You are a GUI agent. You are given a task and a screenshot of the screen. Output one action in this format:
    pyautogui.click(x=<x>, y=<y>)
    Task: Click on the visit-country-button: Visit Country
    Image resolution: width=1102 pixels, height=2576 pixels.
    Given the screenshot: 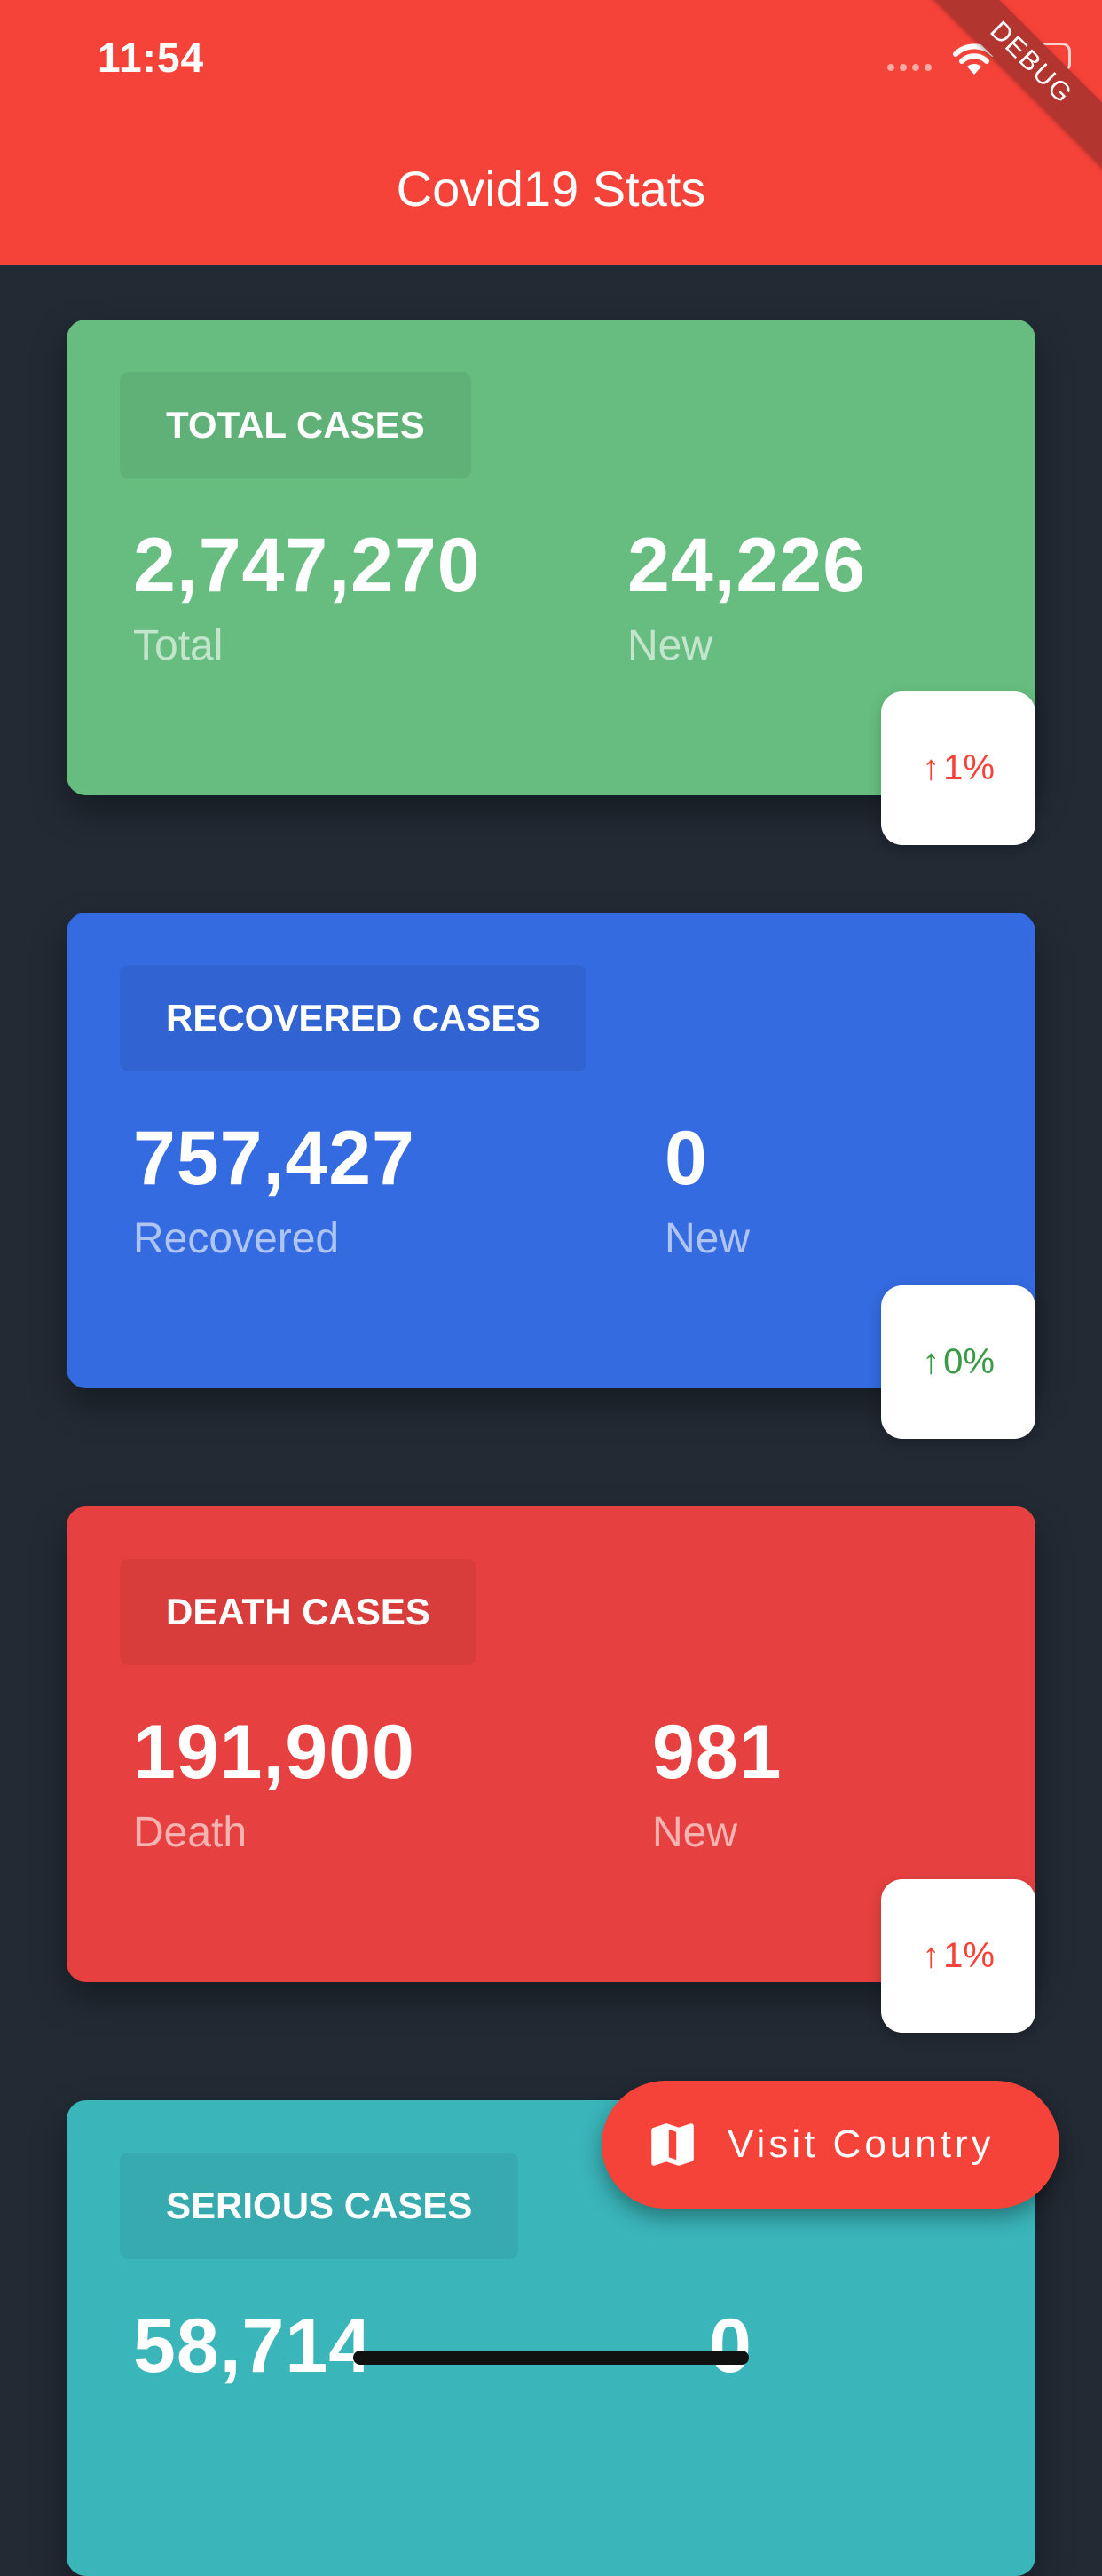 What is the action you would take?
    pyautogui.click(x=831, y=2145)
    